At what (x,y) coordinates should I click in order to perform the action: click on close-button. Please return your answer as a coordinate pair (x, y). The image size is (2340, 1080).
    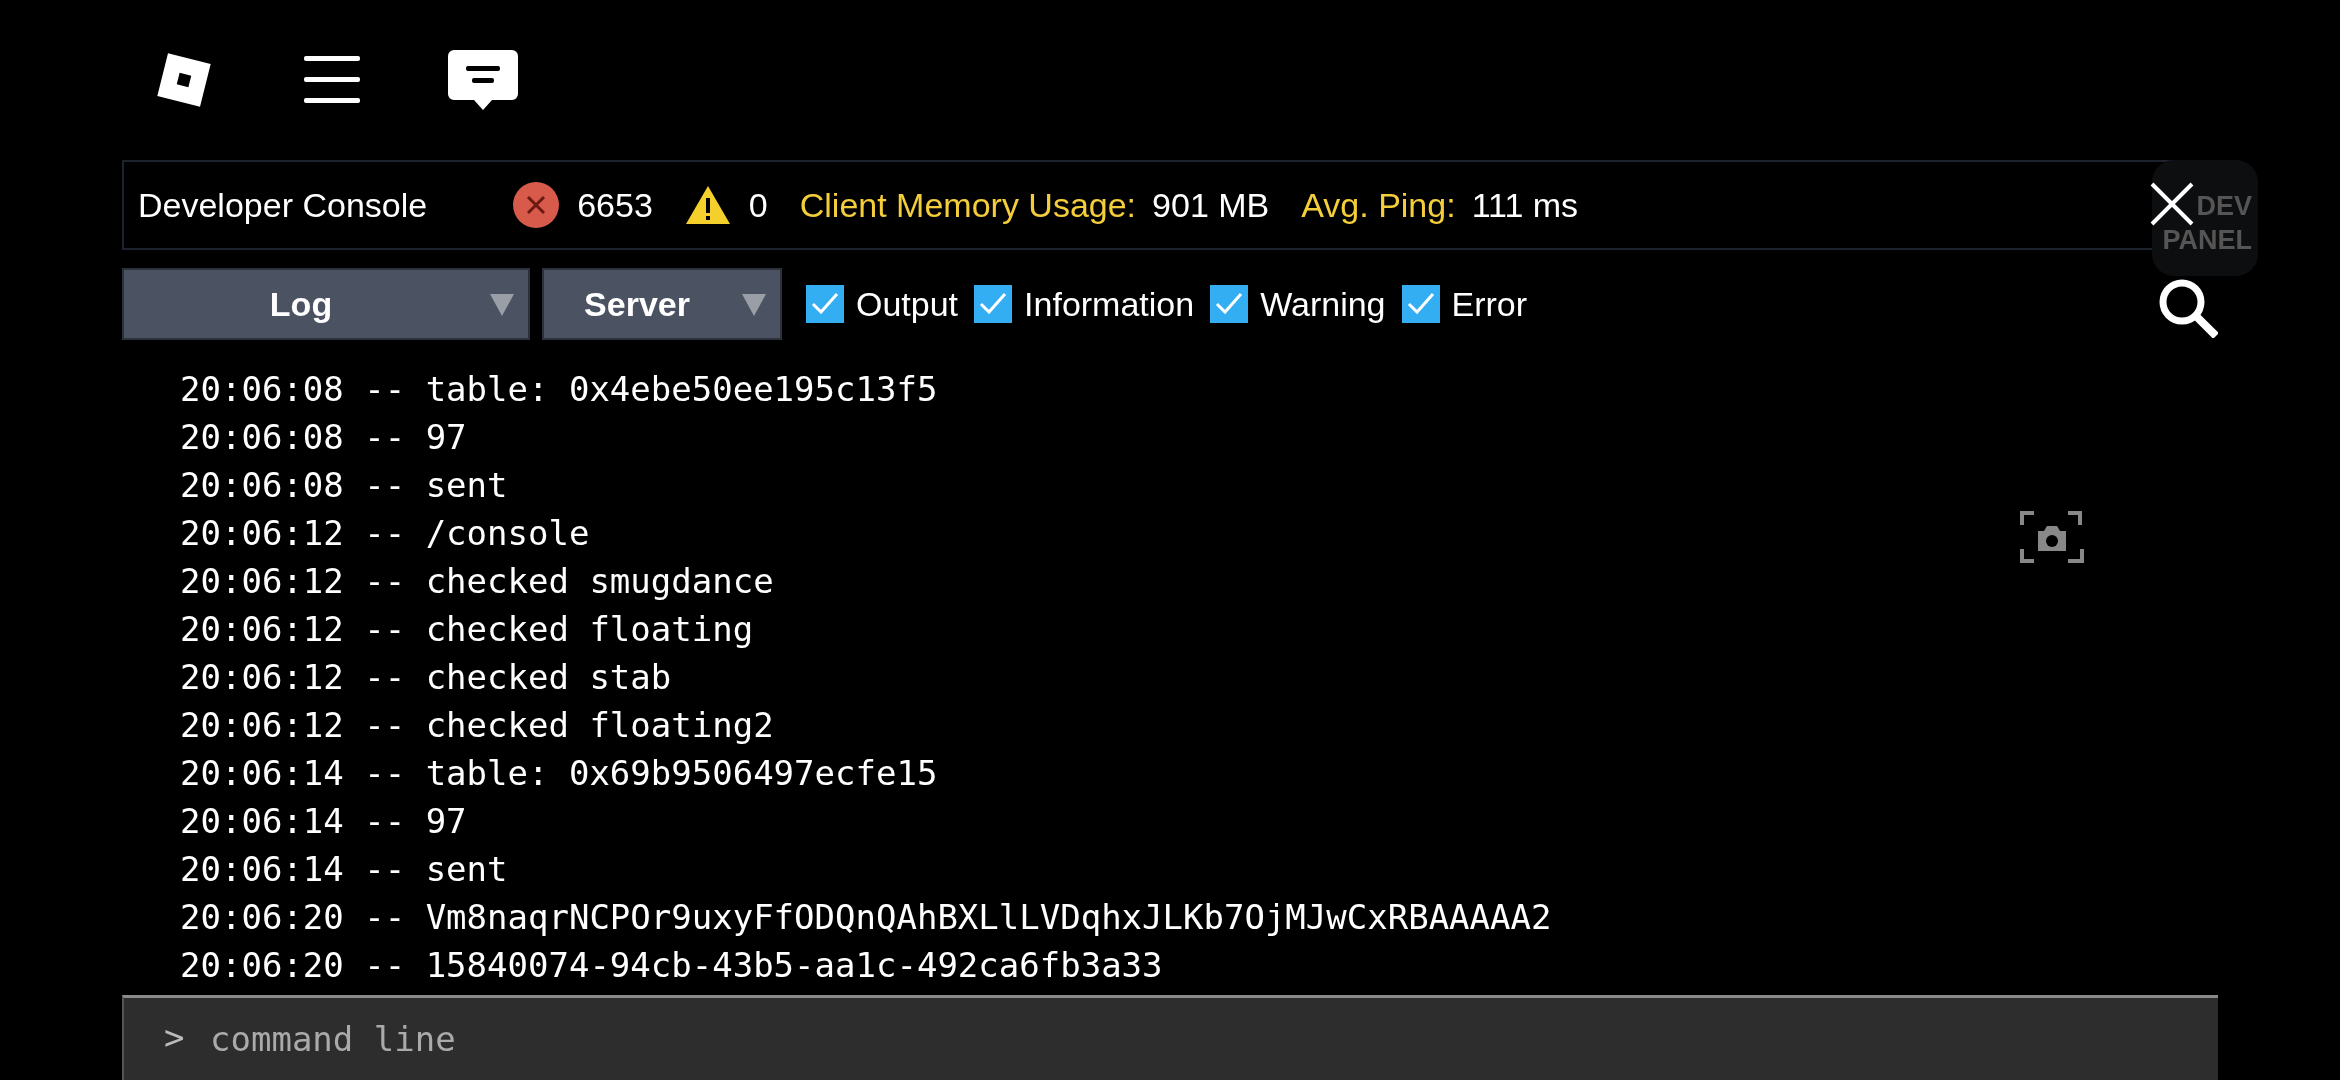
    Looking at the image, I should click on (2172, 204).